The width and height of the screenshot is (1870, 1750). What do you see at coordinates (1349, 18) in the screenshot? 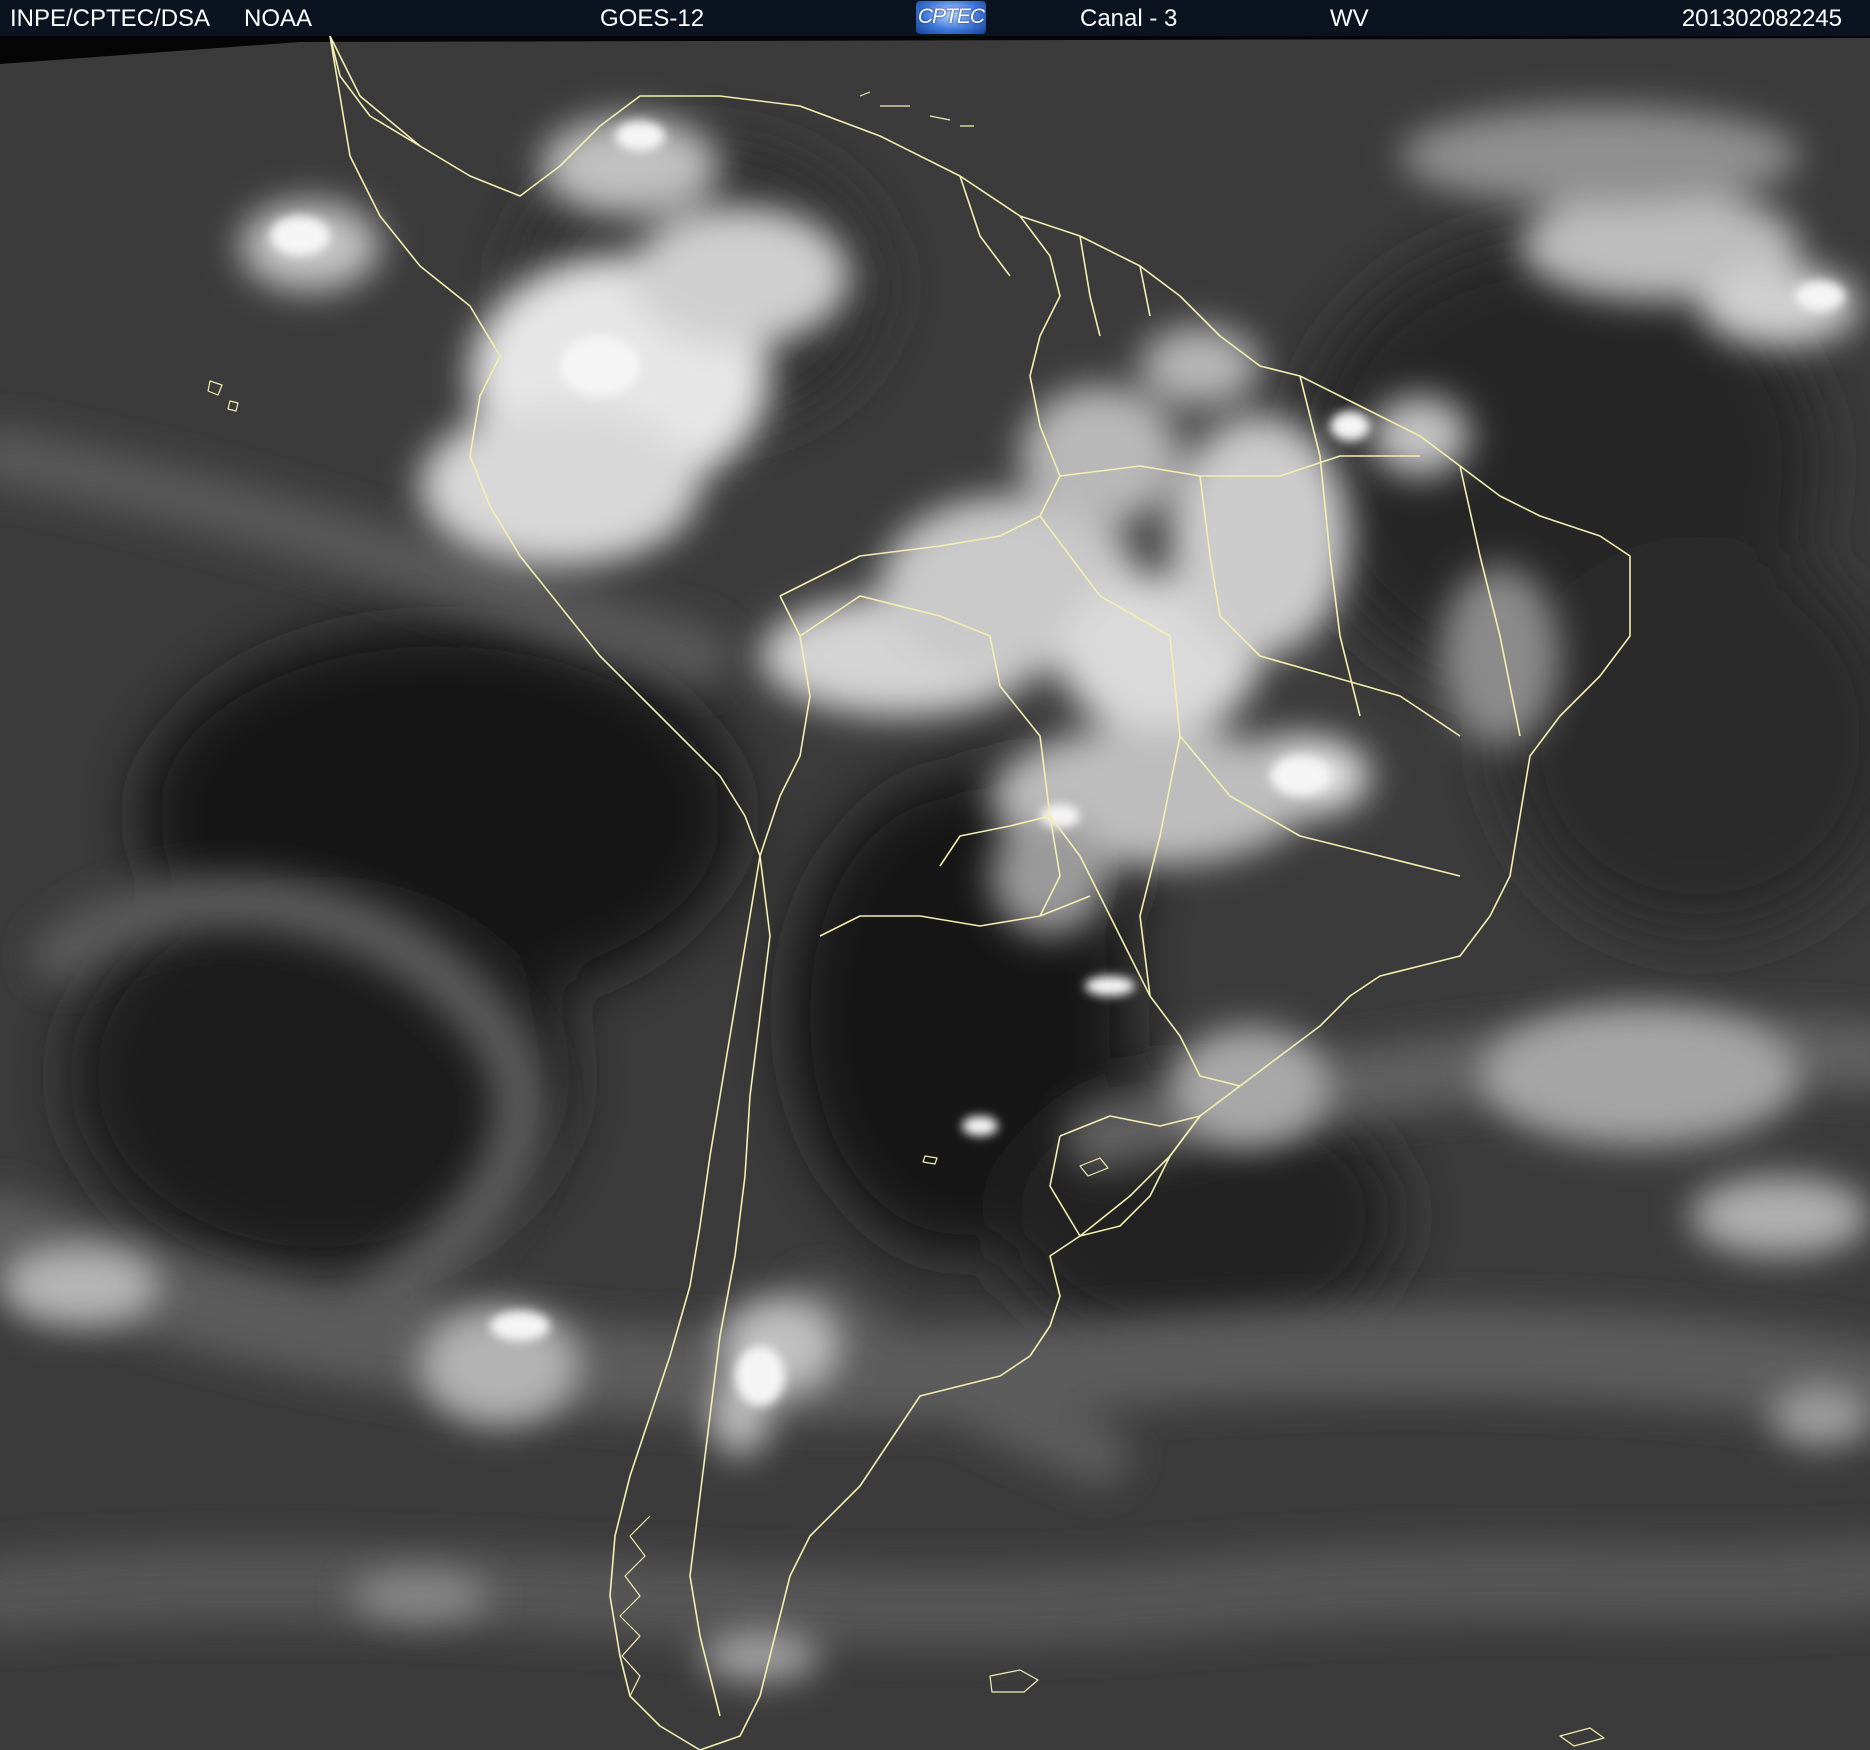
I see `band-label: WV` at bounding box center [1349, 18].